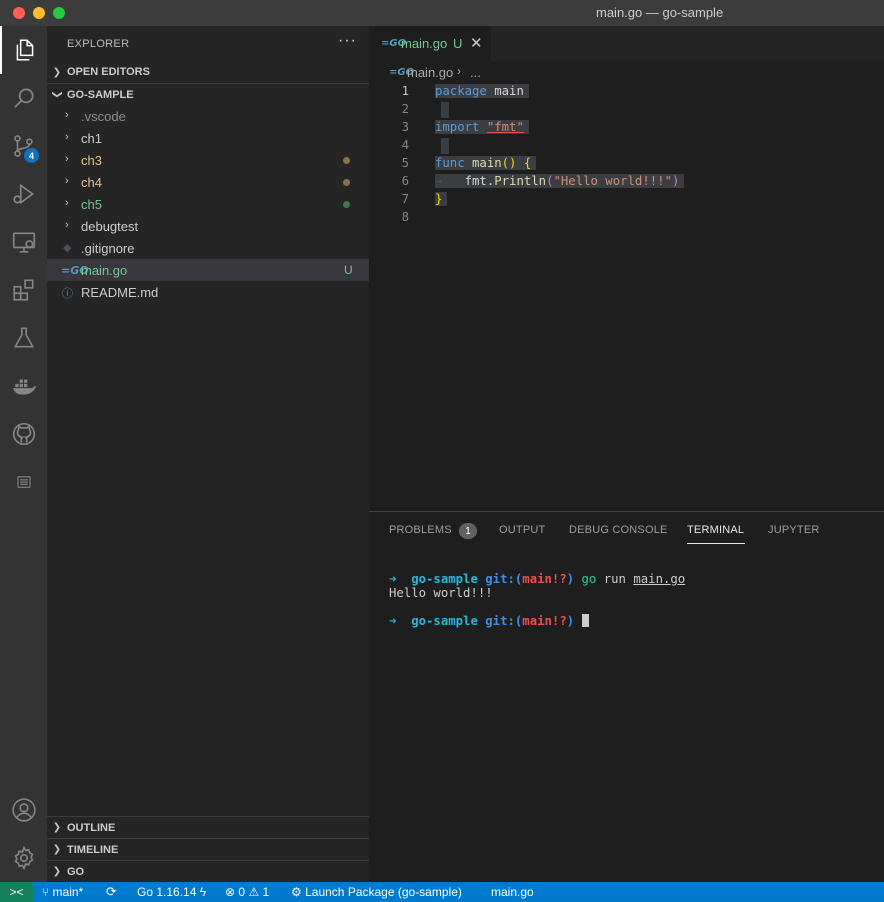 The image size is (884, 902). I want to click on info-icon: ⓘ, so click(67, 294).